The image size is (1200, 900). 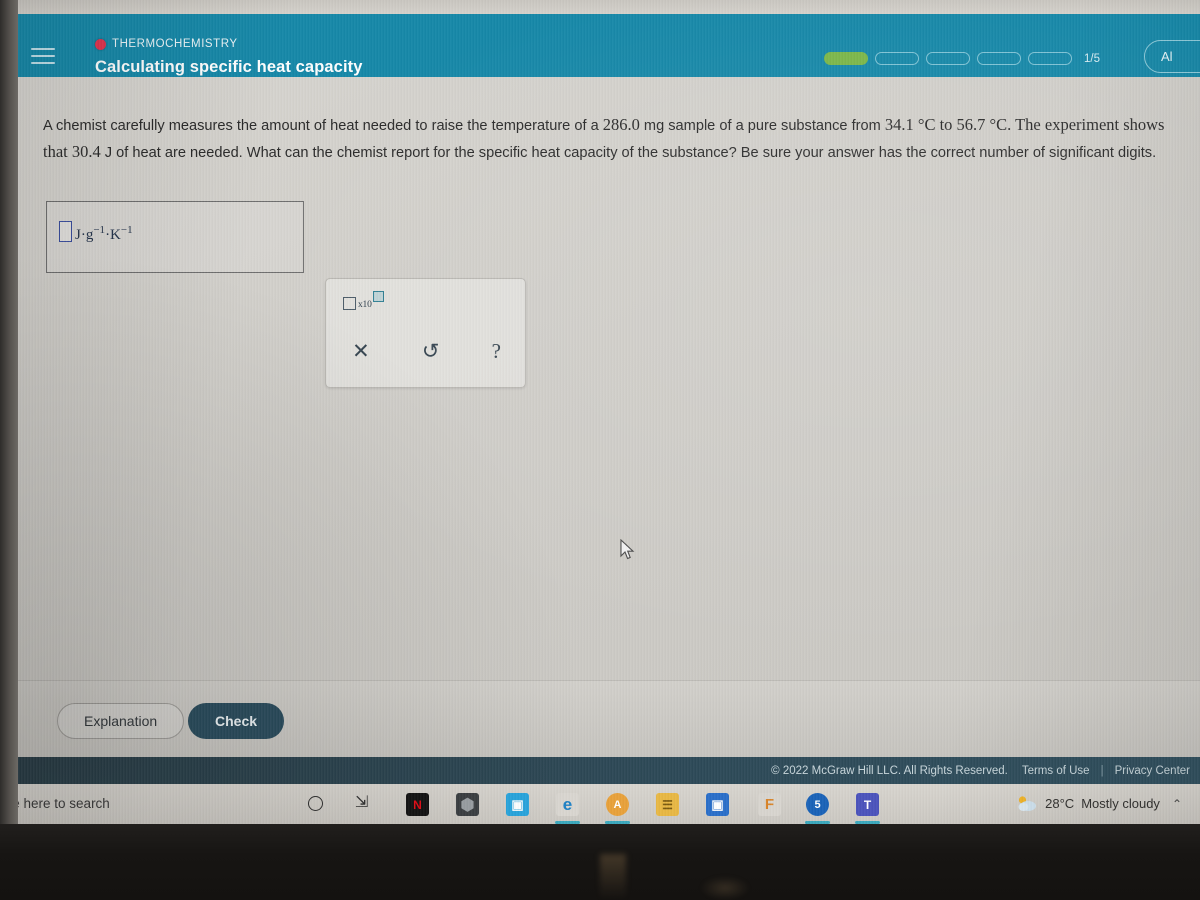 What do you see at coordinates (1167, 56) in the screenshot?
I see `account-label: Al` at bounding box center [1167, 56].